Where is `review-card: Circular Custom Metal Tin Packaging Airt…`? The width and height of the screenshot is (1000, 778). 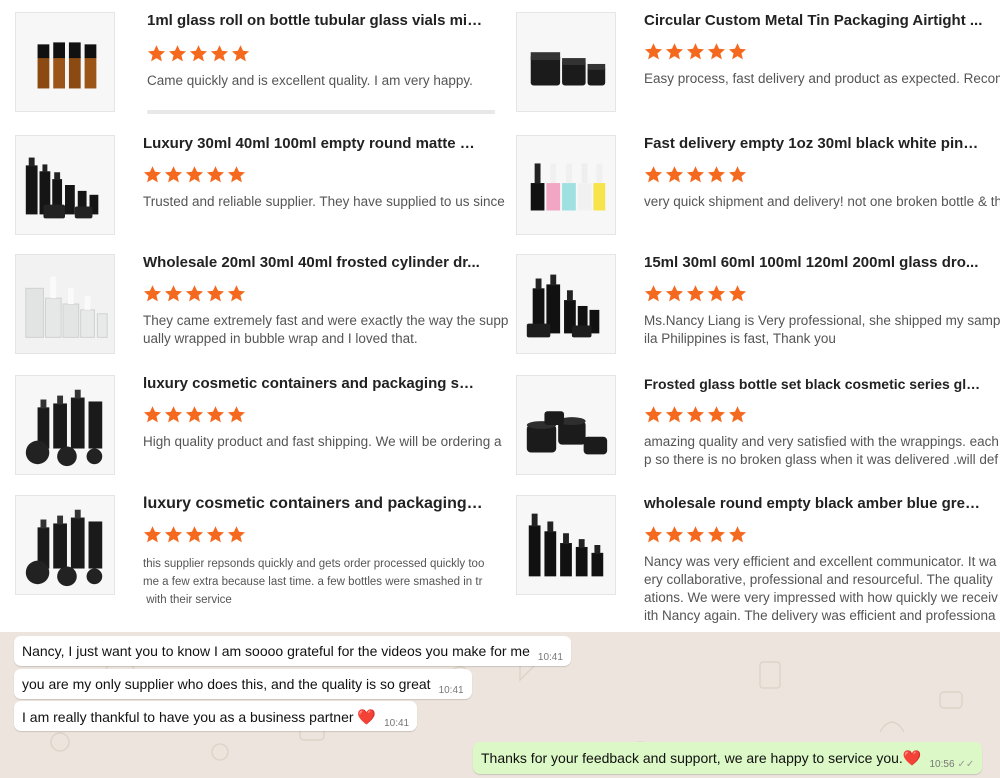 review-card: Circular Custom Metal Tin Packaging Airt… is located at coordinates (758, 66).